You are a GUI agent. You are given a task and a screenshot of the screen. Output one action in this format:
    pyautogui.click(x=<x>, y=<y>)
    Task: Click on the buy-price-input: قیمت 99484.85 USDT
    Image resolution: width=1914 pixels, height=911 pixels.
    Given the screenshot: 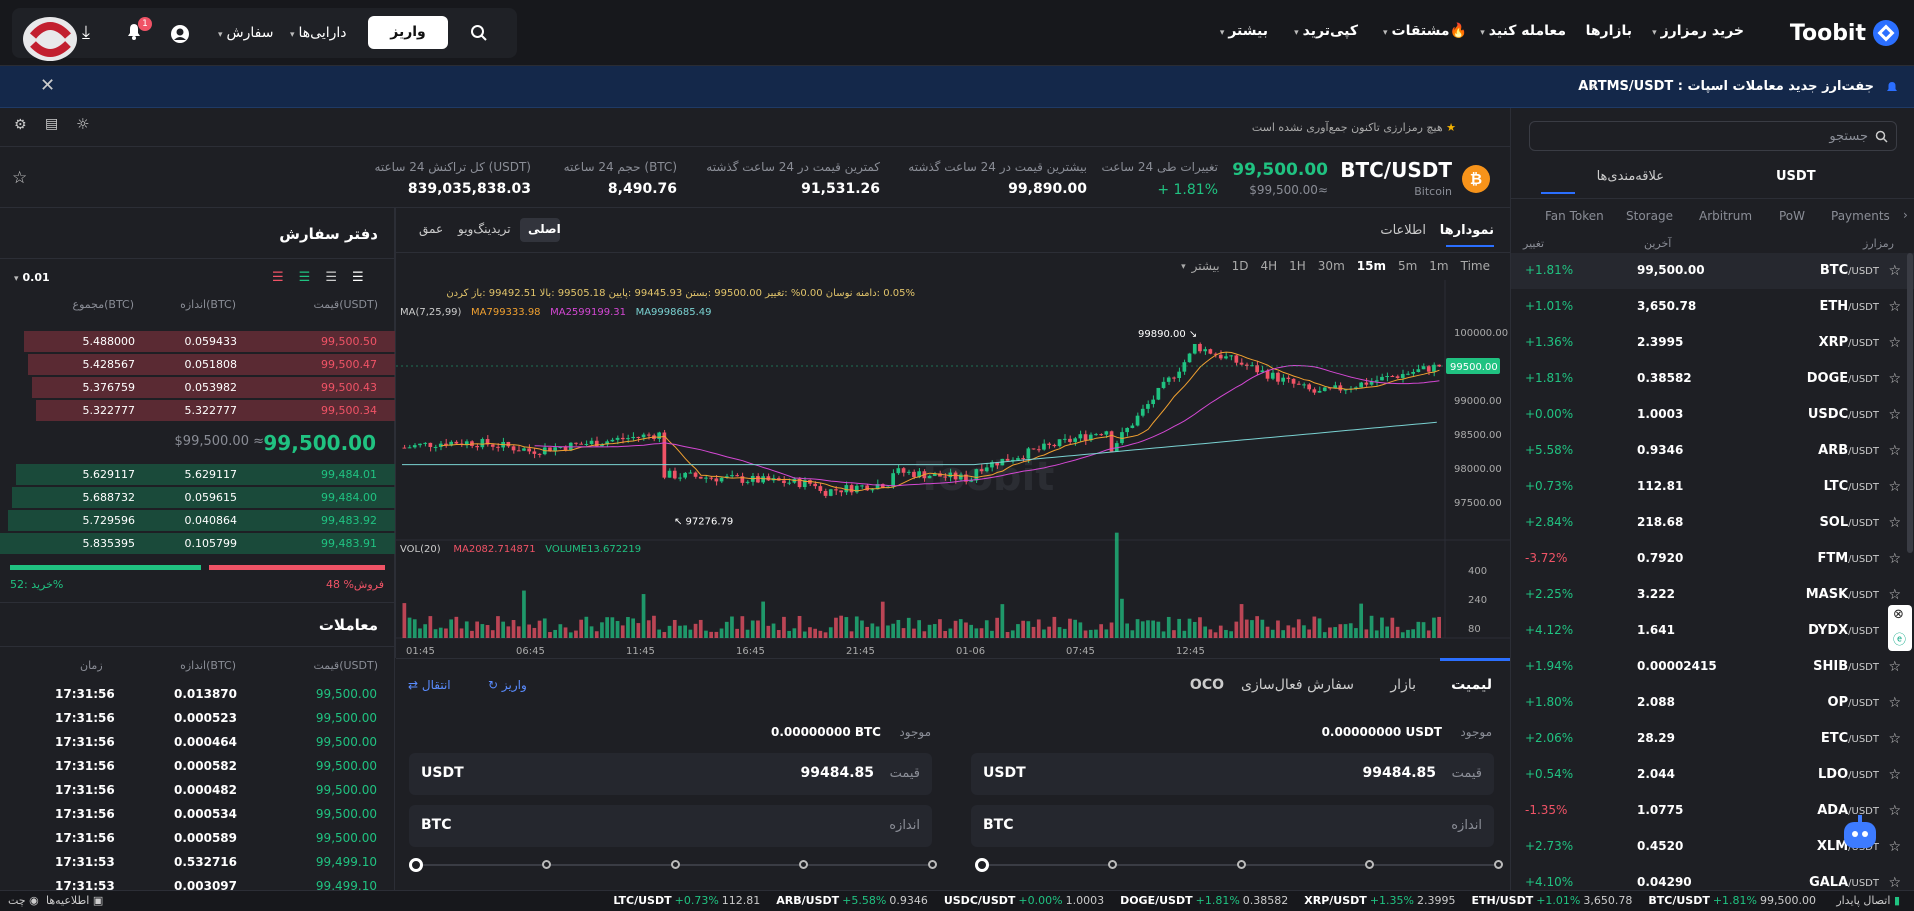 What is the action you would take?
    pyautogui.click(x=1232, y=774)
    